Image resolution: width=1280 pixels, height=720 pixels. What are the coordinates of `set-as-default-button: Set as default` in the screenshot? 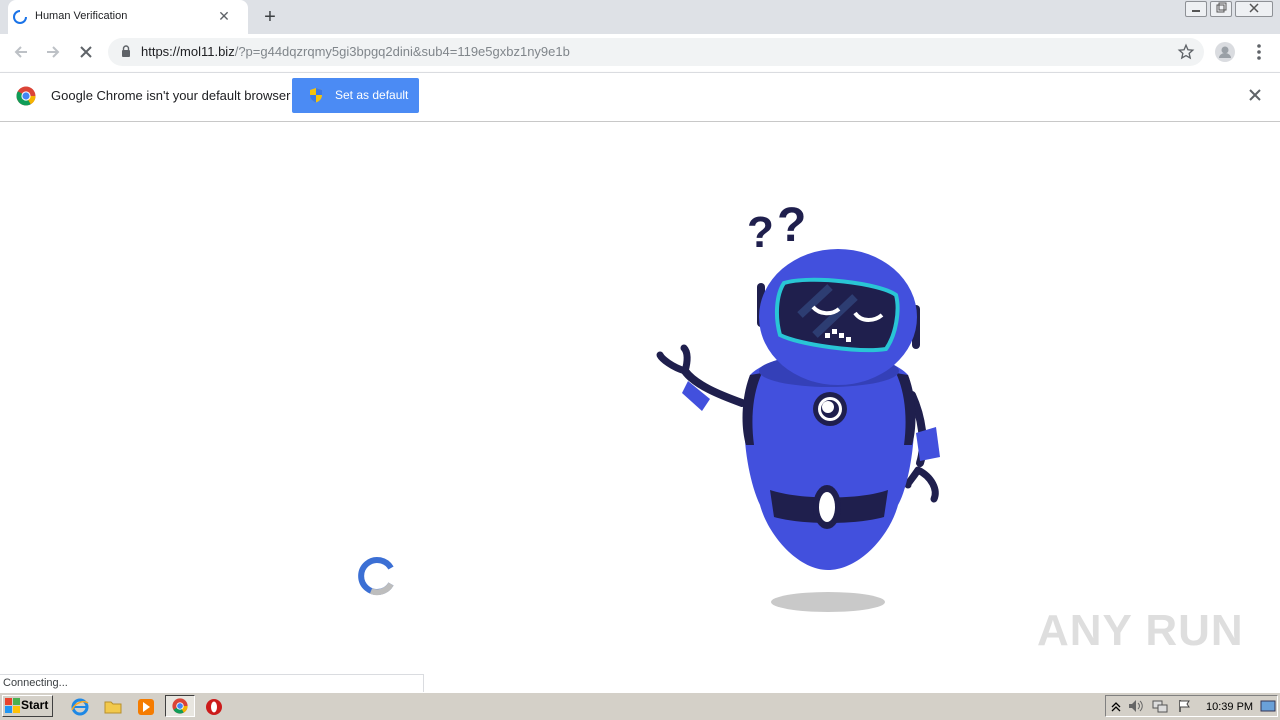 It's located at (355, 95).